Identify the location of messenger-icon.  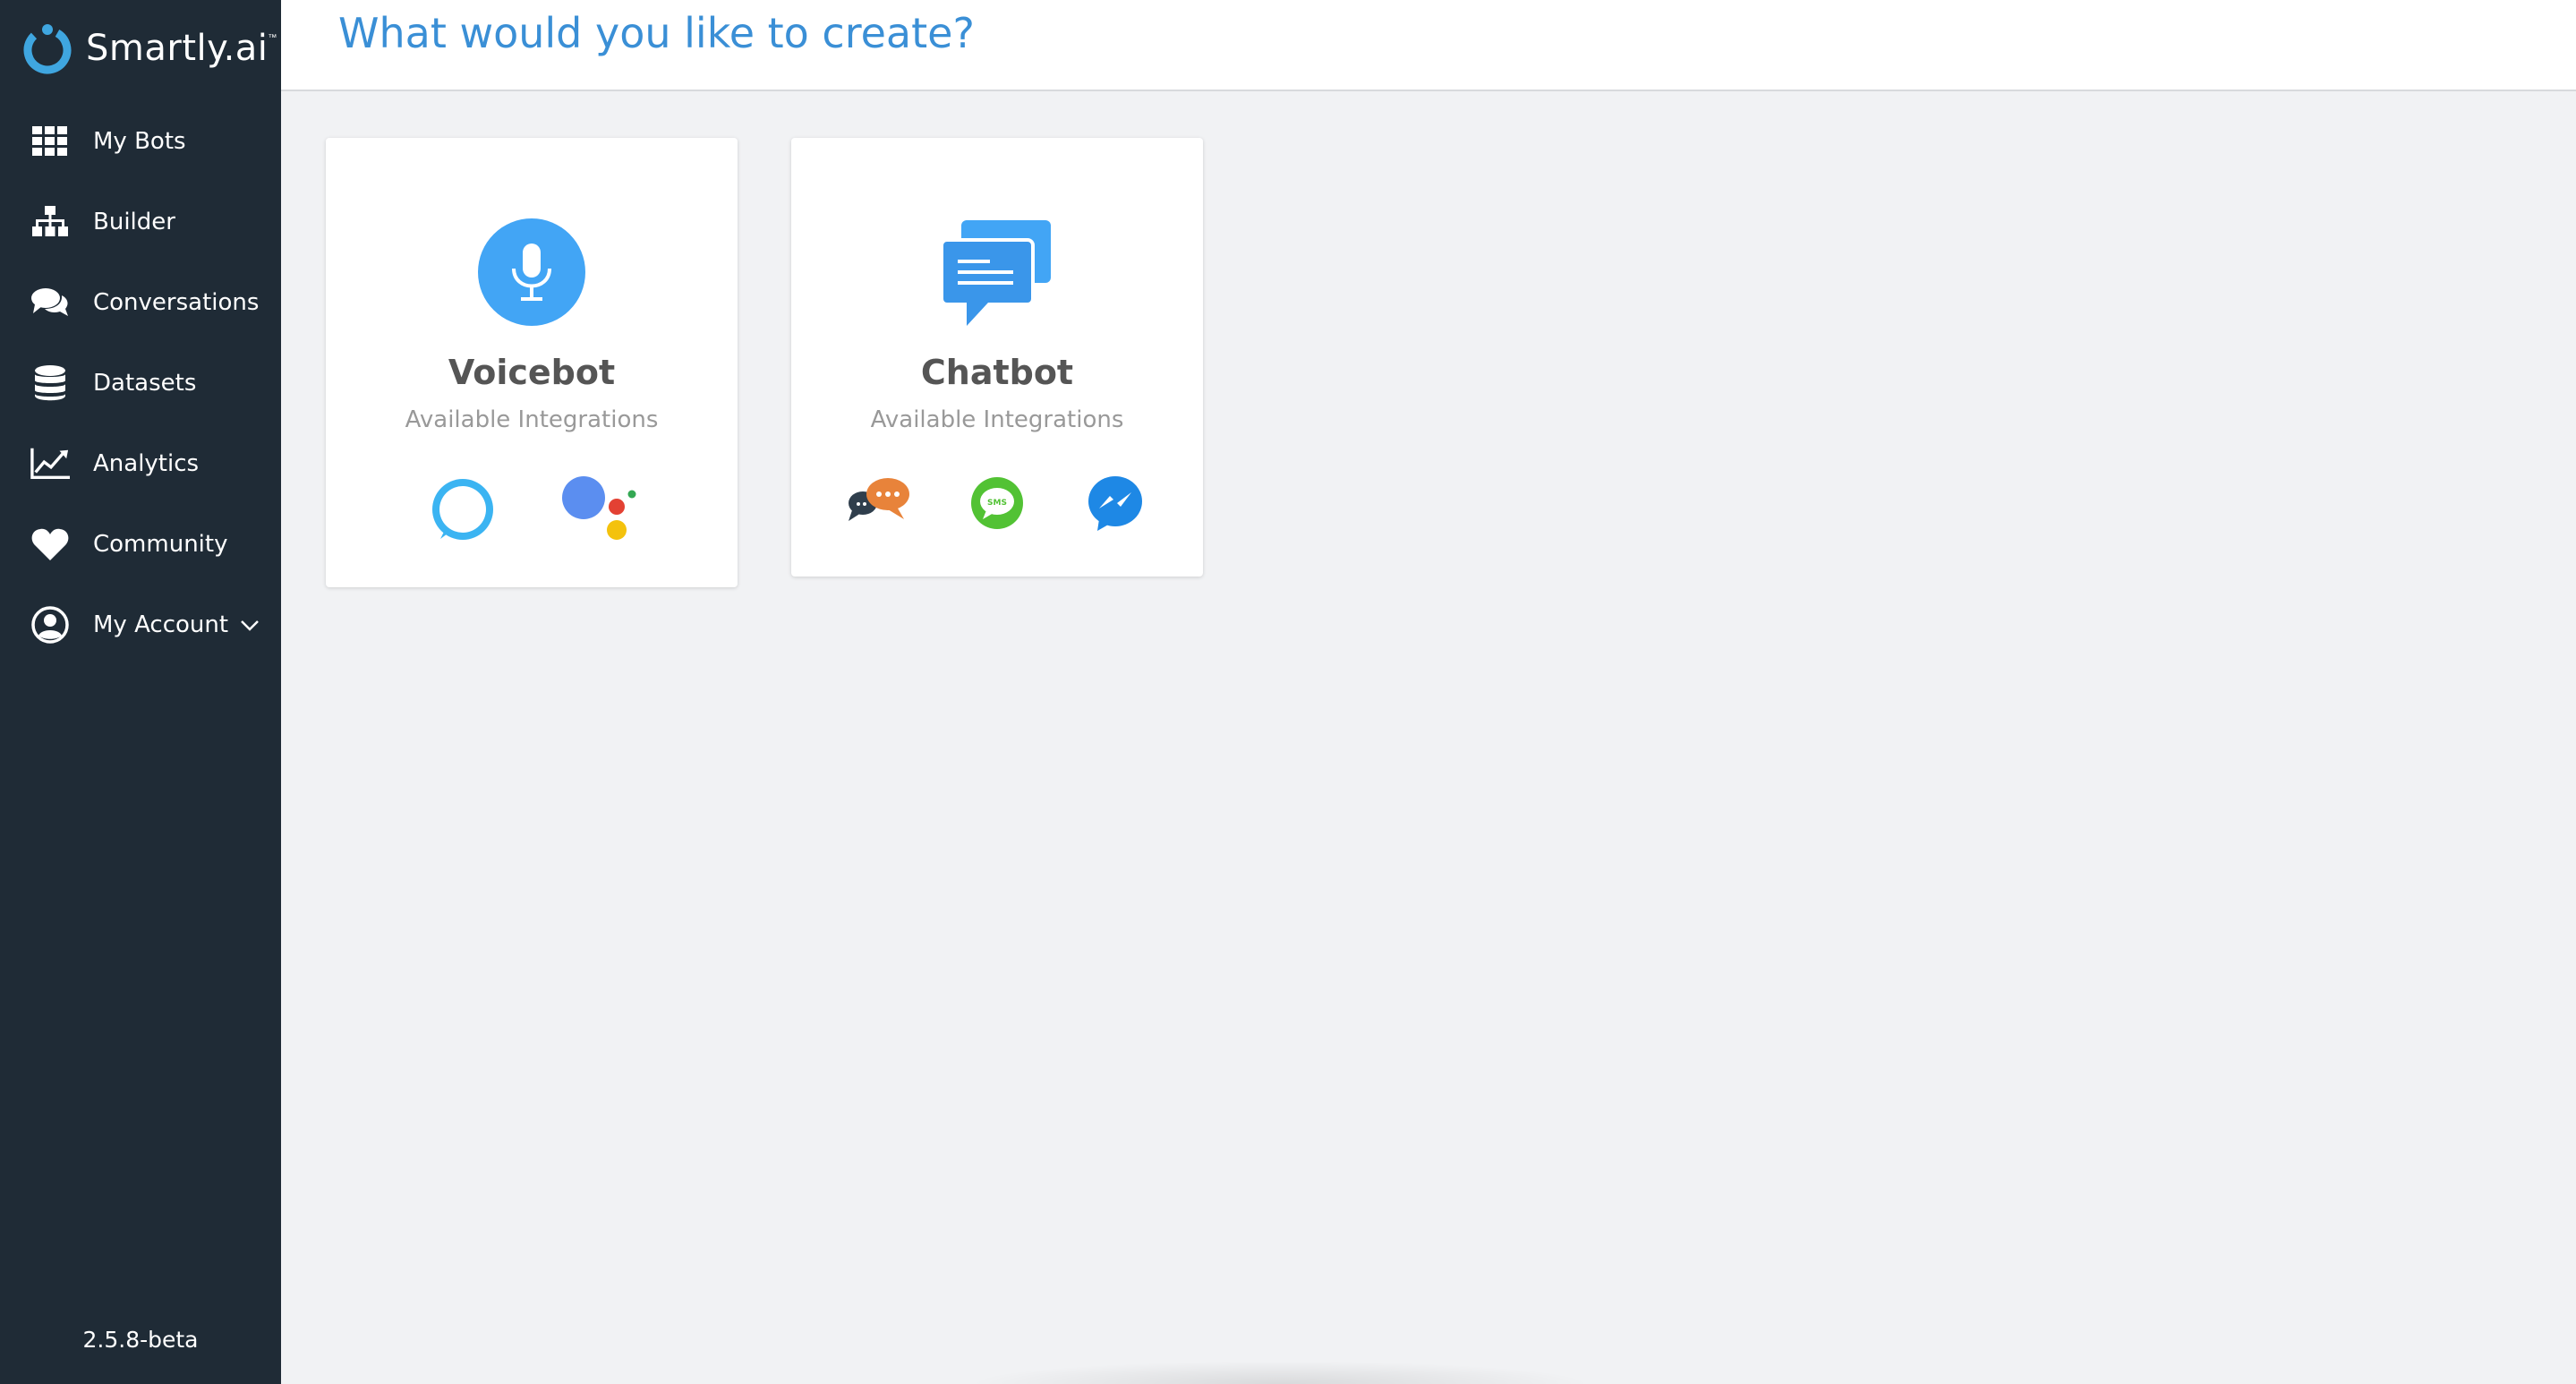
(1115, 505).